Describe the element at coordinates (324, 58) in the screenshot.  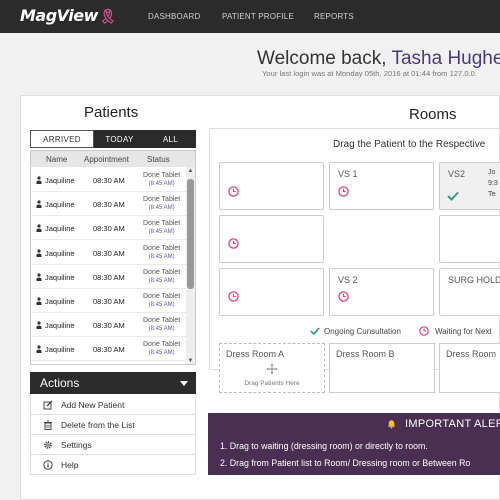
I see `welcome-prefix: Welcome back,` at that location.